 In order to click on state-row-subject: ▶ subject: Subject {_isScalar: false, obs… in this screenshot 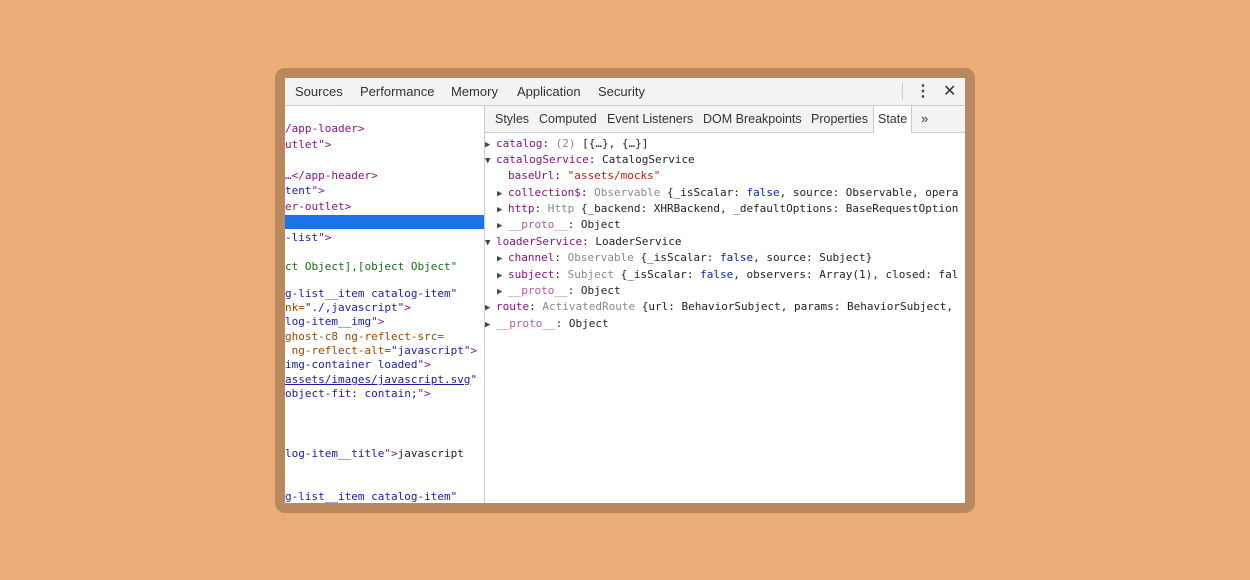, I will do `click(727, 275)`.